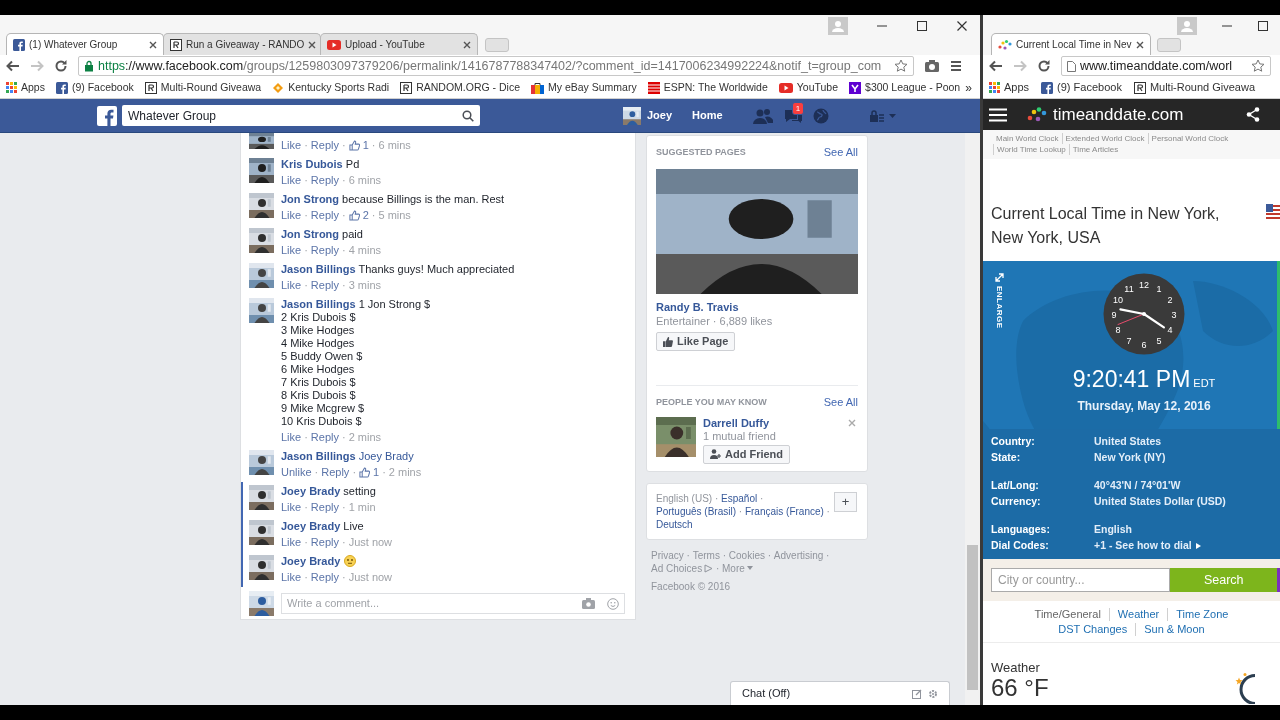  Describe the element at coordinates (1189, 138) in the screenshot. I see `nav-link: Personal World Clock` at that location.